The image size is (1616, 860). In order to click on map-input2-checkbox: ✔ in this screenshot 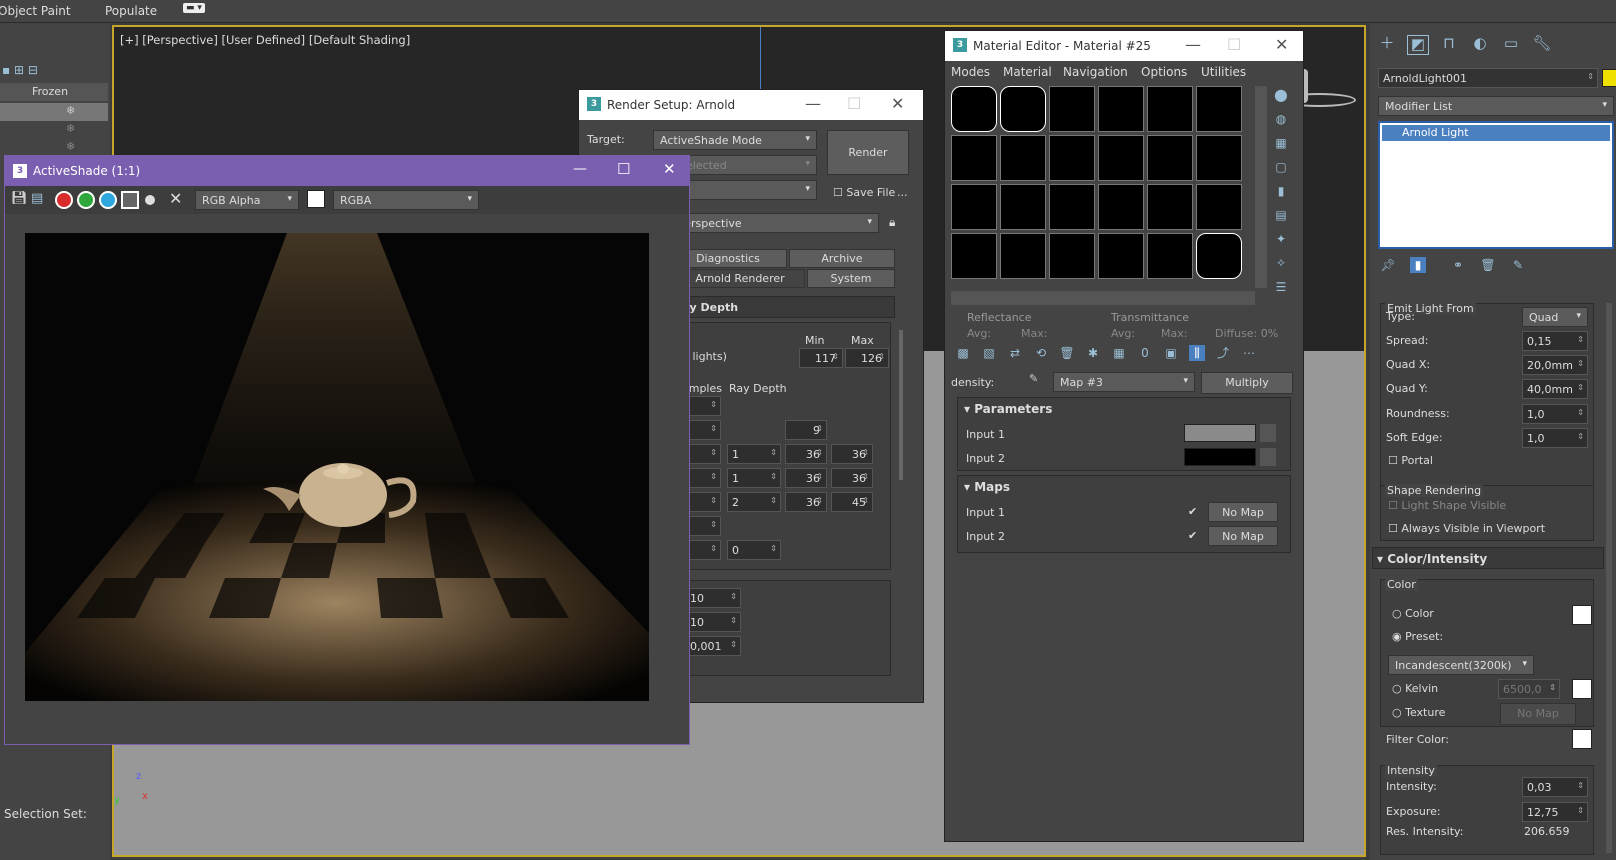, I will do `click(1192, 535)`.